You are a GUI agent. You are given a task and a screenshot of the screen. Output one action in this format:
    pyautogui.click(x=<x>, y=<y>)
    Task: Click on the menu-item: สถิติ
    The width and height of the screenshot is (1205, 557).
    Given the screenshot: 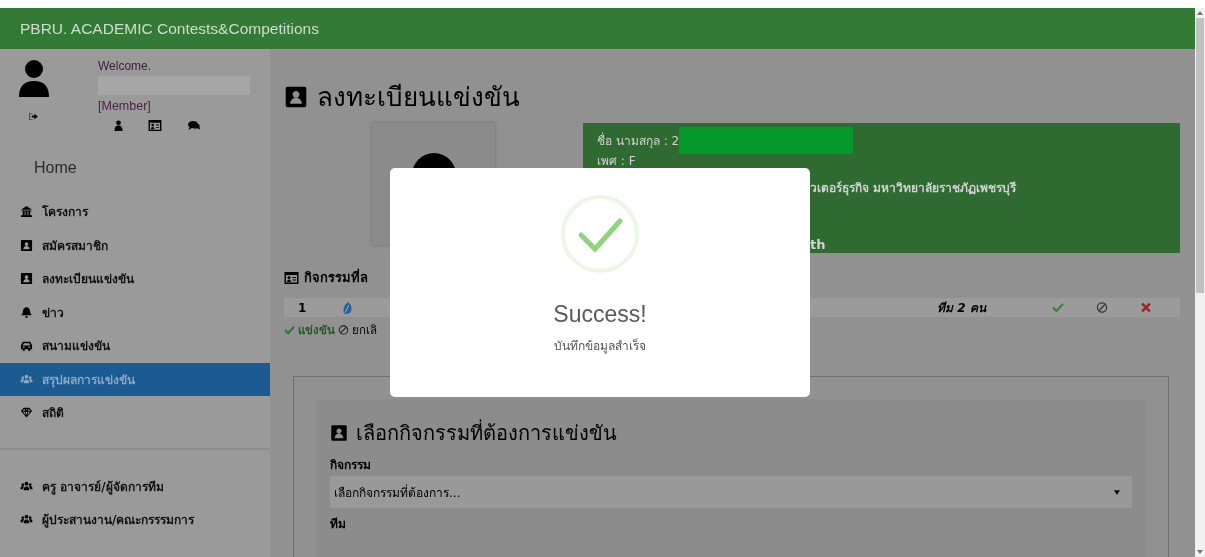 What is the action you would take?
    pyautogui.click(x=135, y=413)
    